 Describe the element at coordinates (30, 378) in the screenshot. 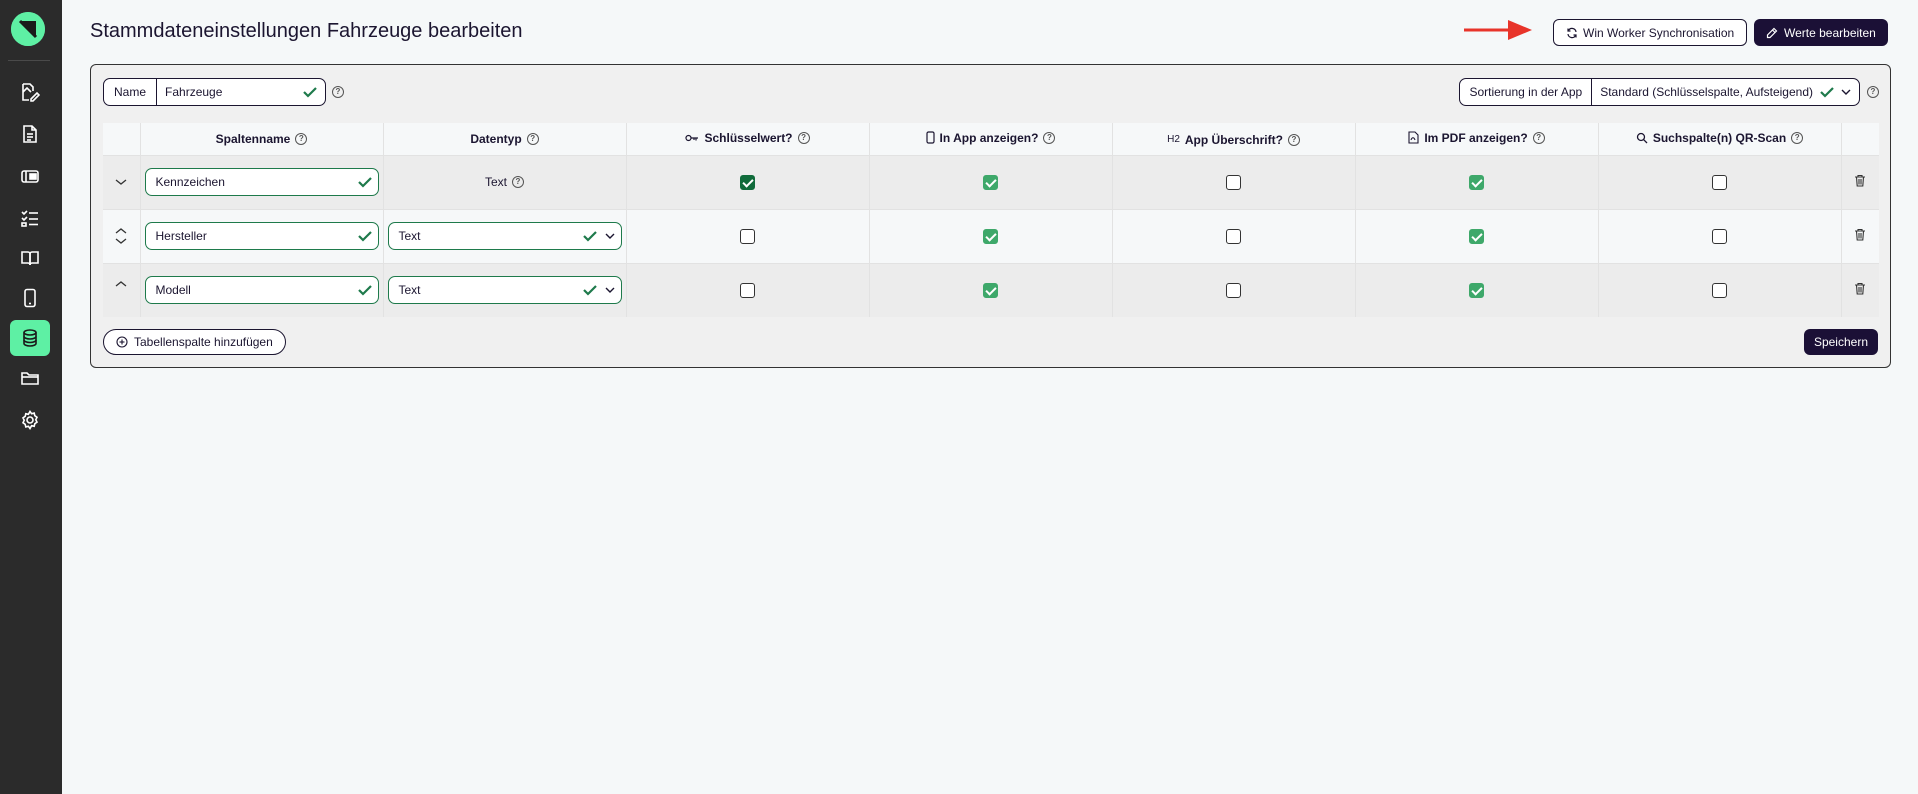

I see `sidebar-item-files` at that location.